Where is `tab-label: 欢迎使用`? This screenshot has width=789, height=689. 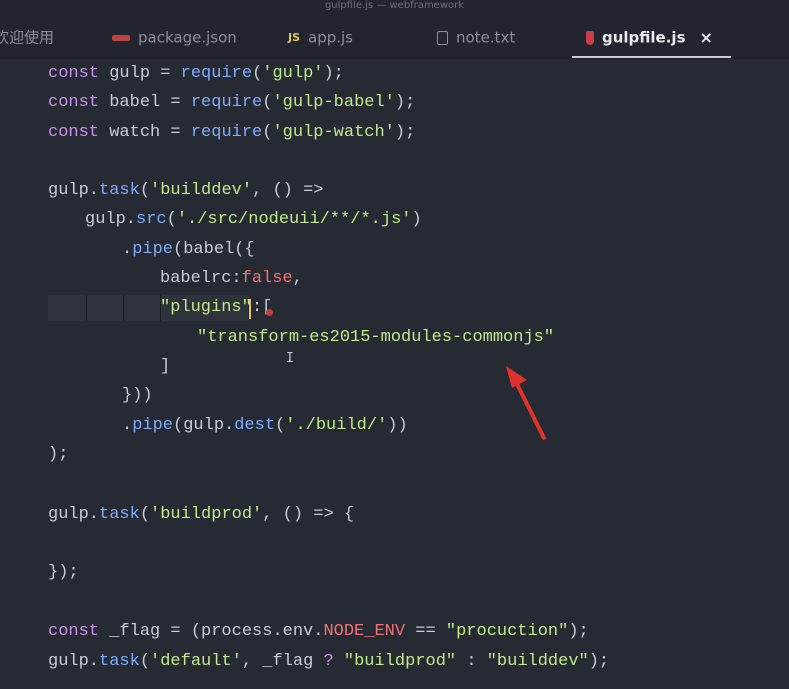
tab-label: 欢迎使用 is located at coordinates (27, 37).